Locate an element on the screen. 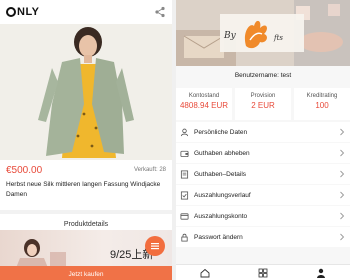 The width and height of the screenshot is (350, 280). checklist-icon is located at coordinates (184, 195).